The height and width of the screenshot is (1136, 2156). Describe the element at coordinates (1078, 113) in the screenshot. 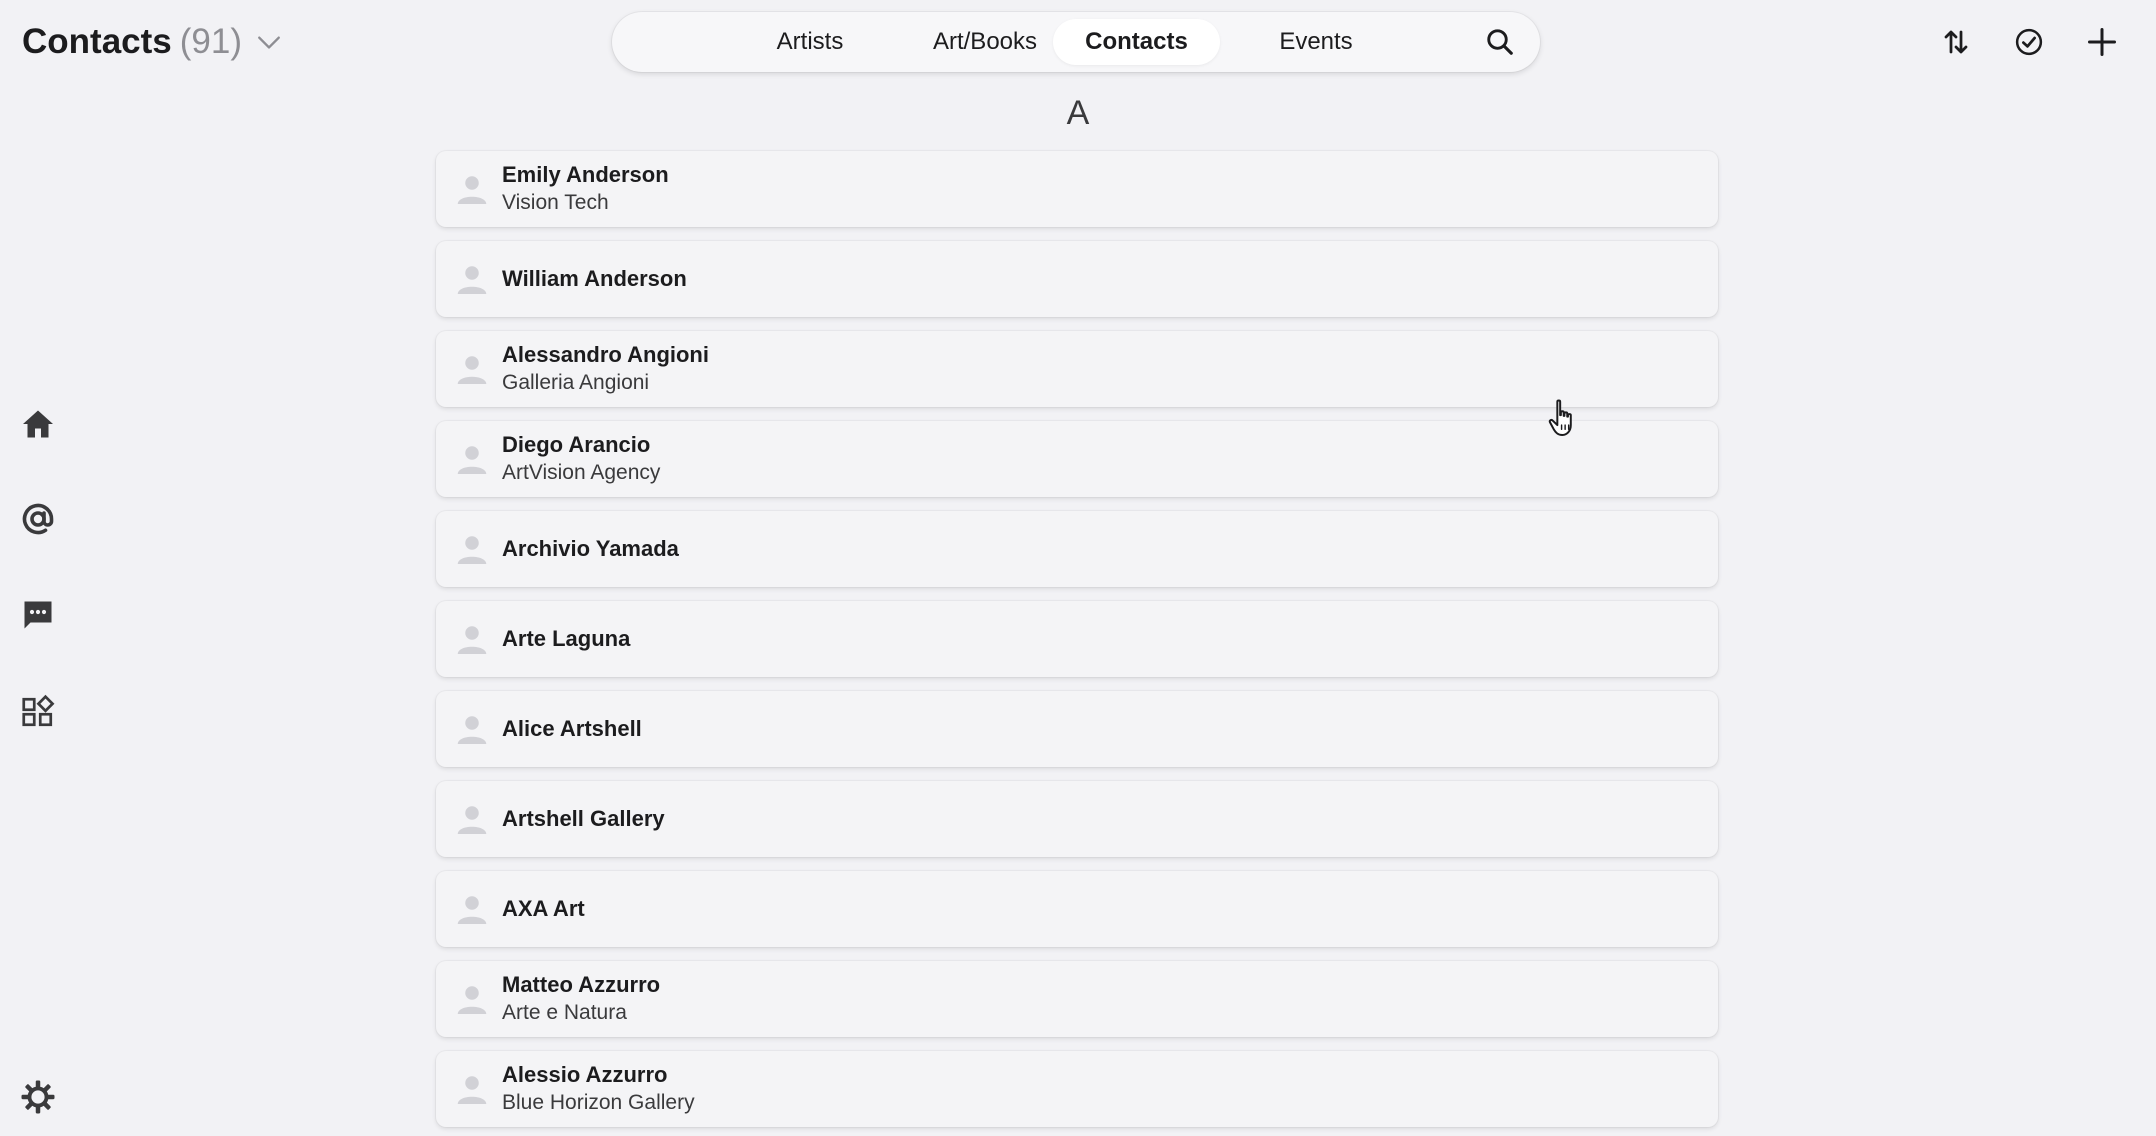

I see `section-header-letter: A` at that location.